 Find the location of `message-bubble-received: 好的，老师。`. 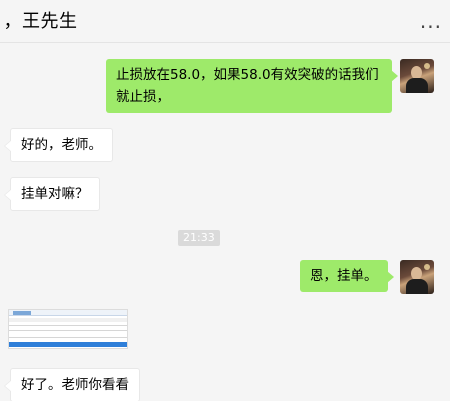

message-bubble-received: 好的，老师。 is located at coordinates (58, 145).